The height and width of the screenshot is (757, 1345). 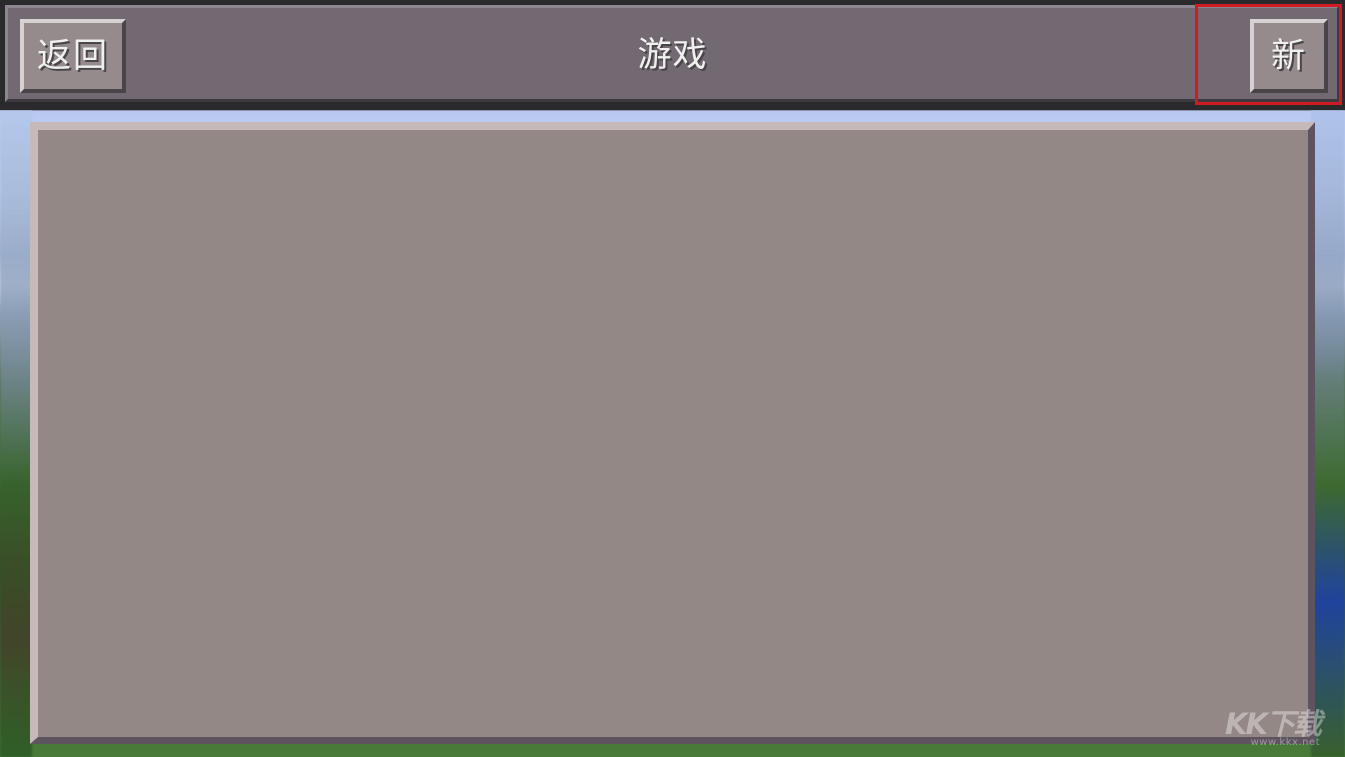 I want to click on toolbar-inner: 返回 游戏 新, so click(x=672, y=53).